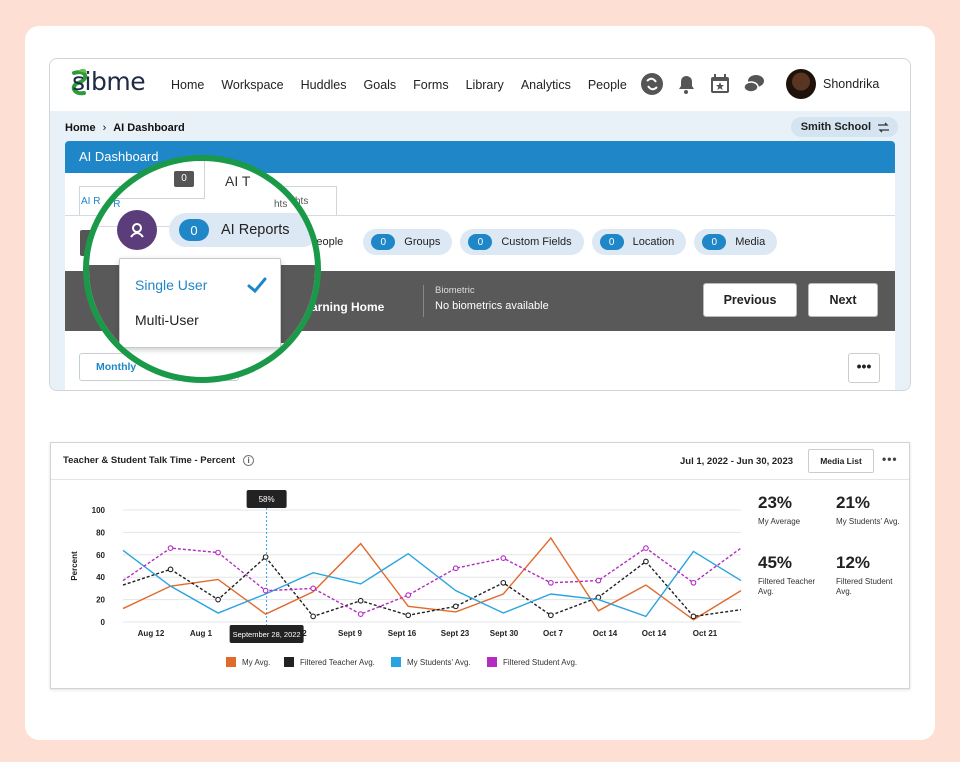  What do you see at coordinates (257, 285) in the screenshot?
I see `checkmark-icon` at bounding box center [257, 285].